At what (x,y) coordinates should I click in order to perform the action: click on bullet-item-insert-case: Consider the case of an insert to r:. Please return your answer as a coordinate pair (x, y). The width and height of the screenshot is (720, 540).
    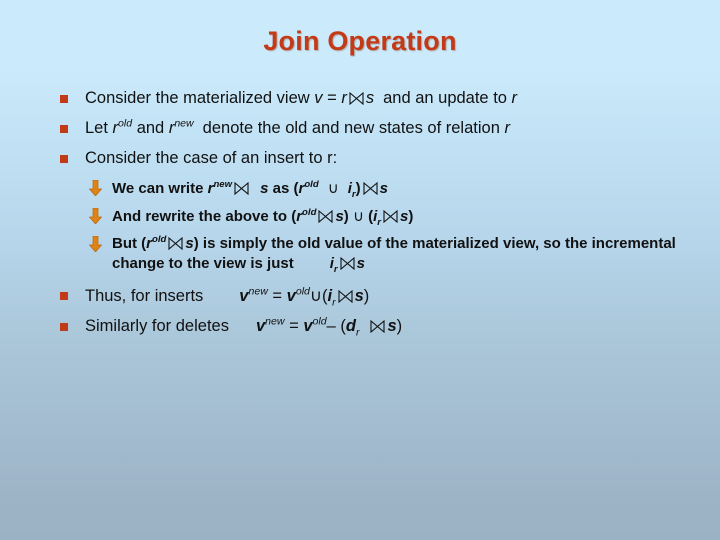
    Looking at the image, I should click on (360, 158).